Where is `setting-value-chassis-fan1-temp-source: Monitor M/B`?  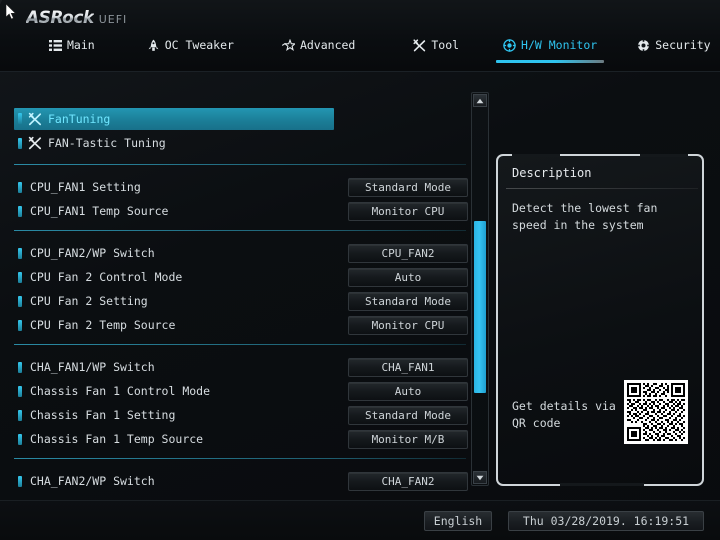 setting-value-chassis-fan1-temp-source: Monitor M/B is located at coordinates (408, 439).